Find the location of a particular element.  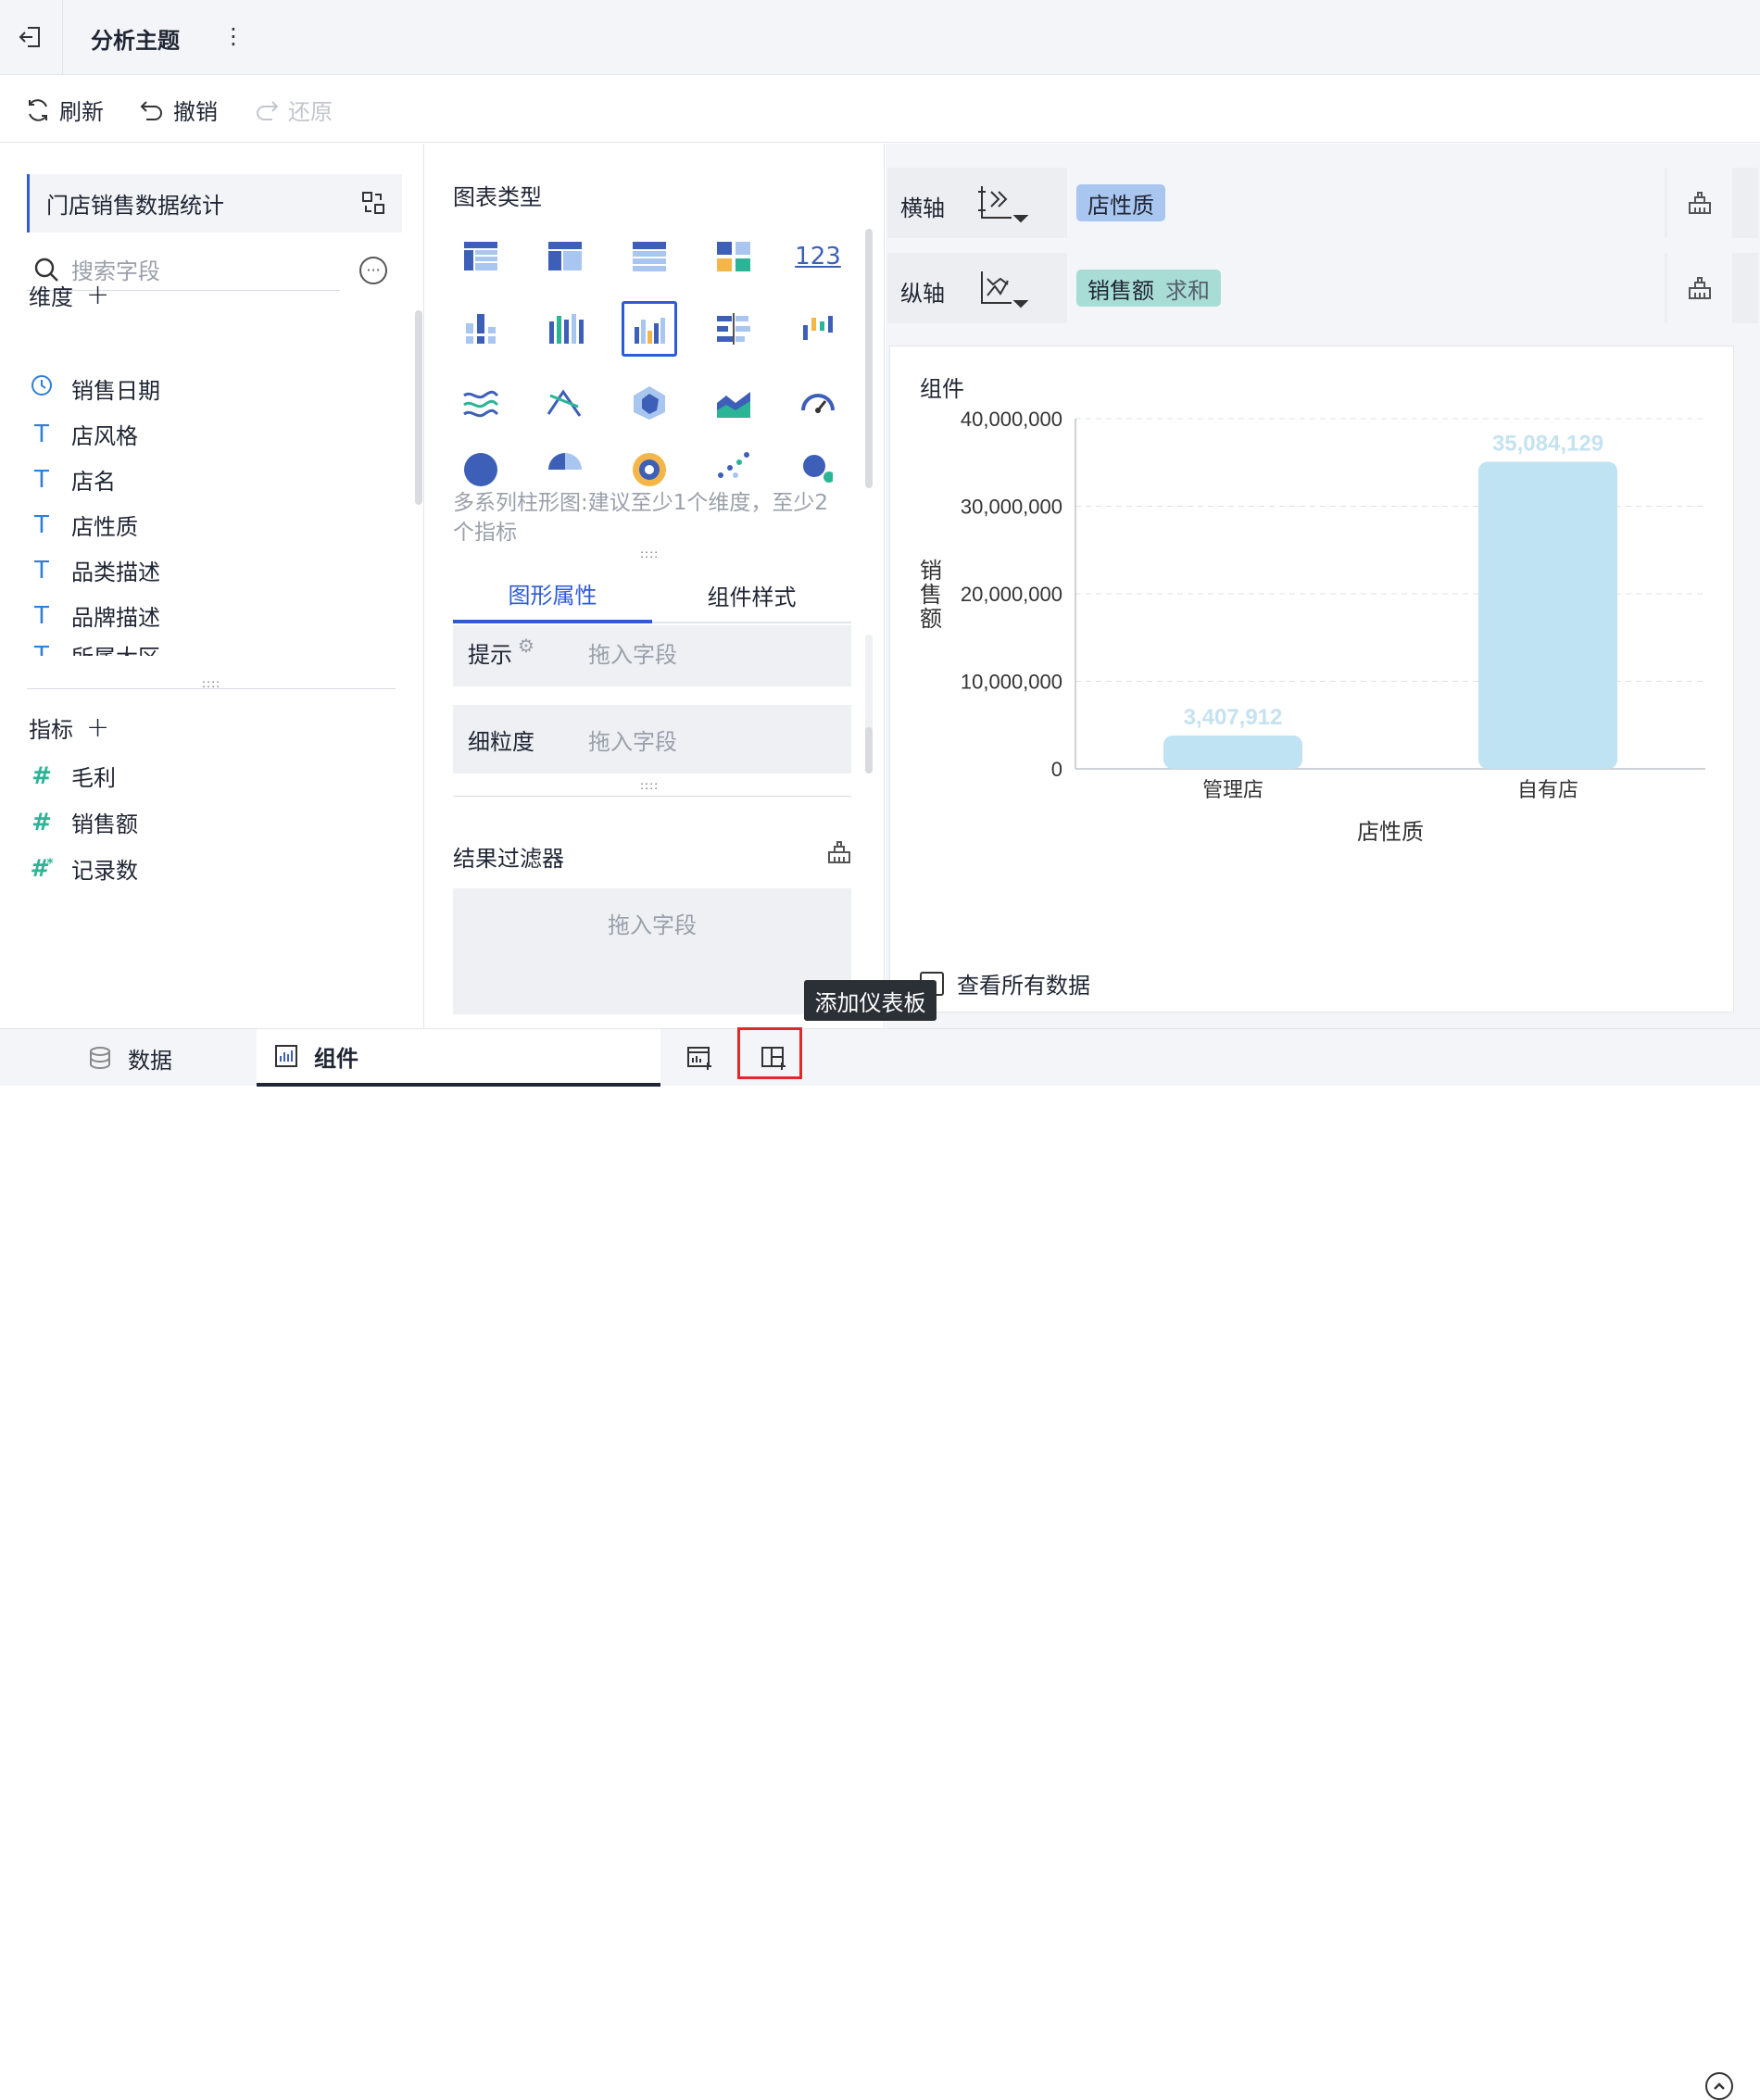

dimension-item: T 店性质 is located at coordinates (83, 525).